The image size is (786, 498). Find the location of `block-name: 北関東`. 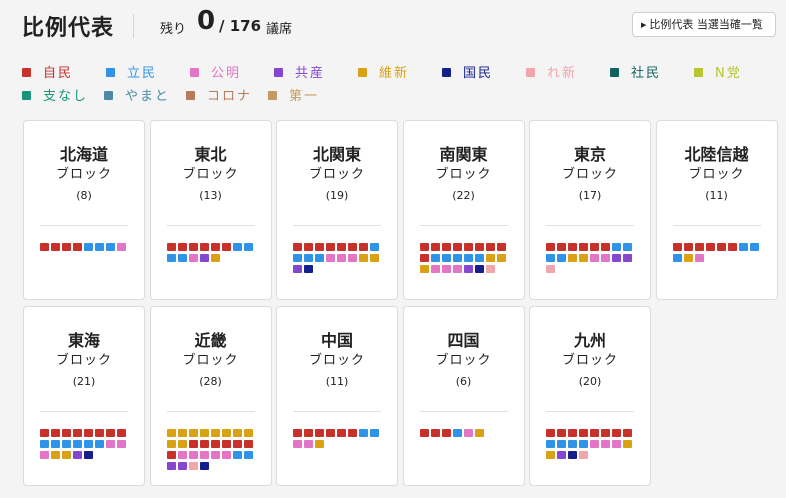

block-name: 北関東 is located at coordinates (336, 154).